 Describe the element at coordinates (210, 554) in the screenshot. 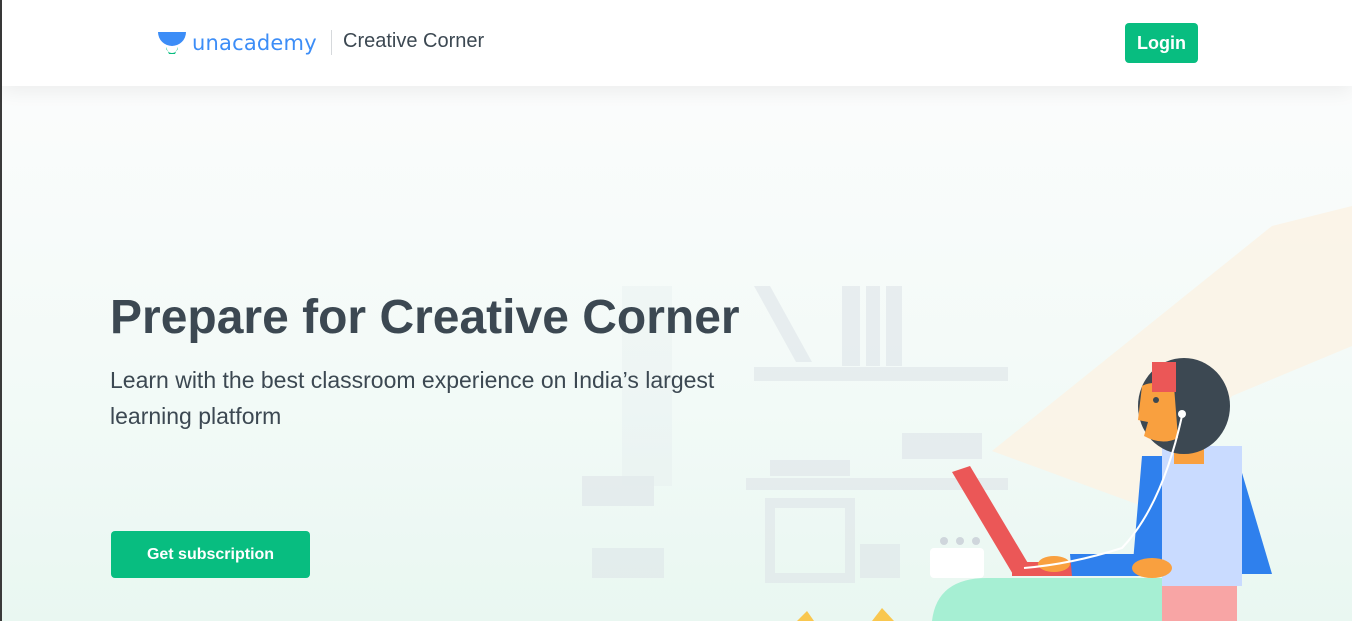

I see `get-subscription-button: Get subscription` at that location.